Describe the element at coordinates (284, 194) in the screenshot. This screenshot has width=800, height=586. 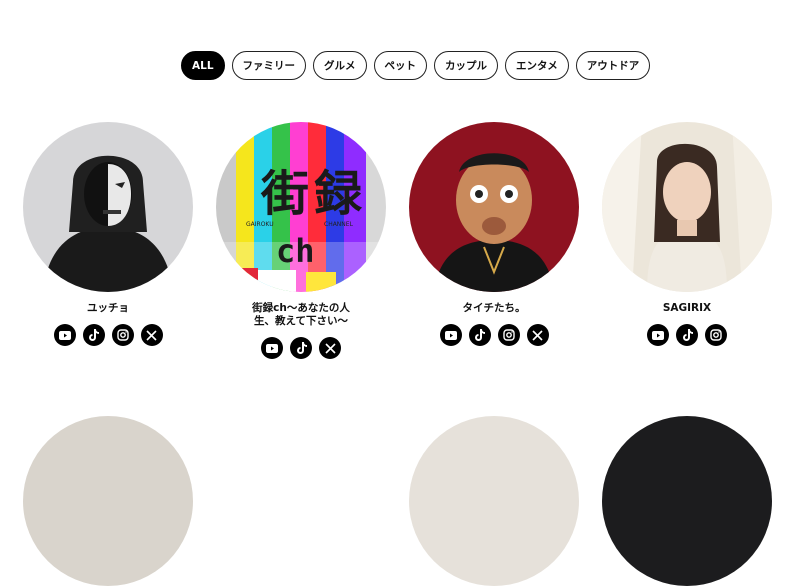
I see `avatar-logo-kanji-1: 街` at that location.